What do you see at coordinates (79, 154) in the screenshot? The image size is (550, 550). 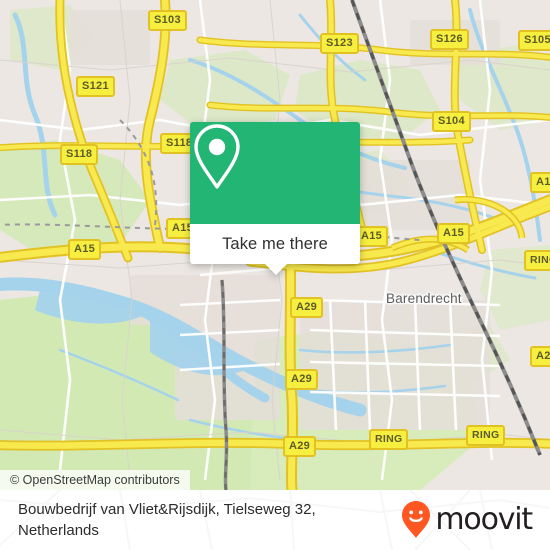 I see `road-shield-s118: S118` at bounding box center [79, 154].